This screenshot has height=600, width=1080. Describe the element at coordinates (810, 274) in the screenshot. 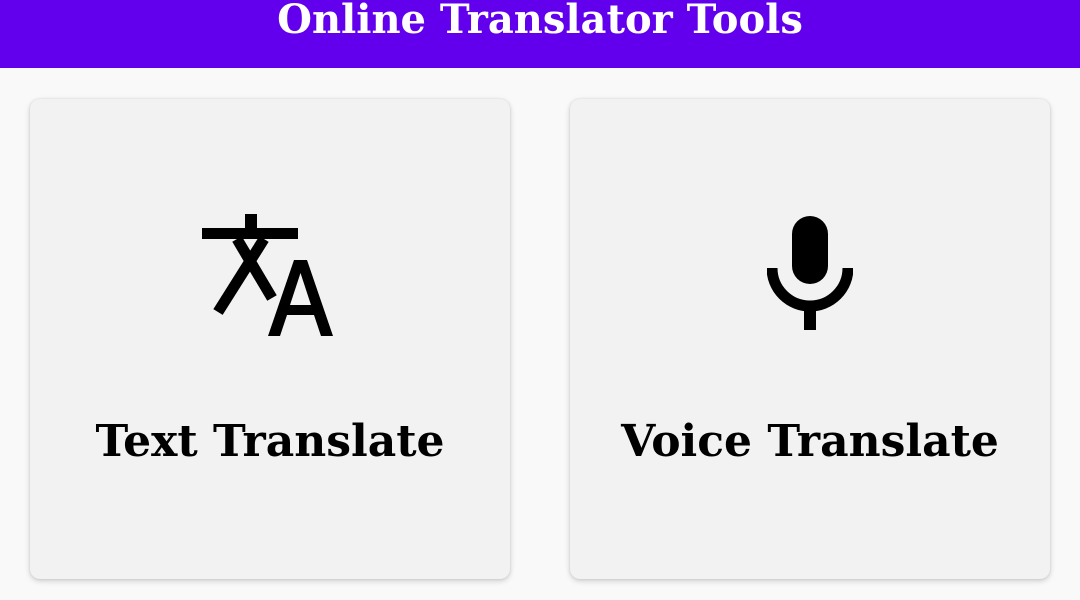

I see `microphone-icon` at that location.